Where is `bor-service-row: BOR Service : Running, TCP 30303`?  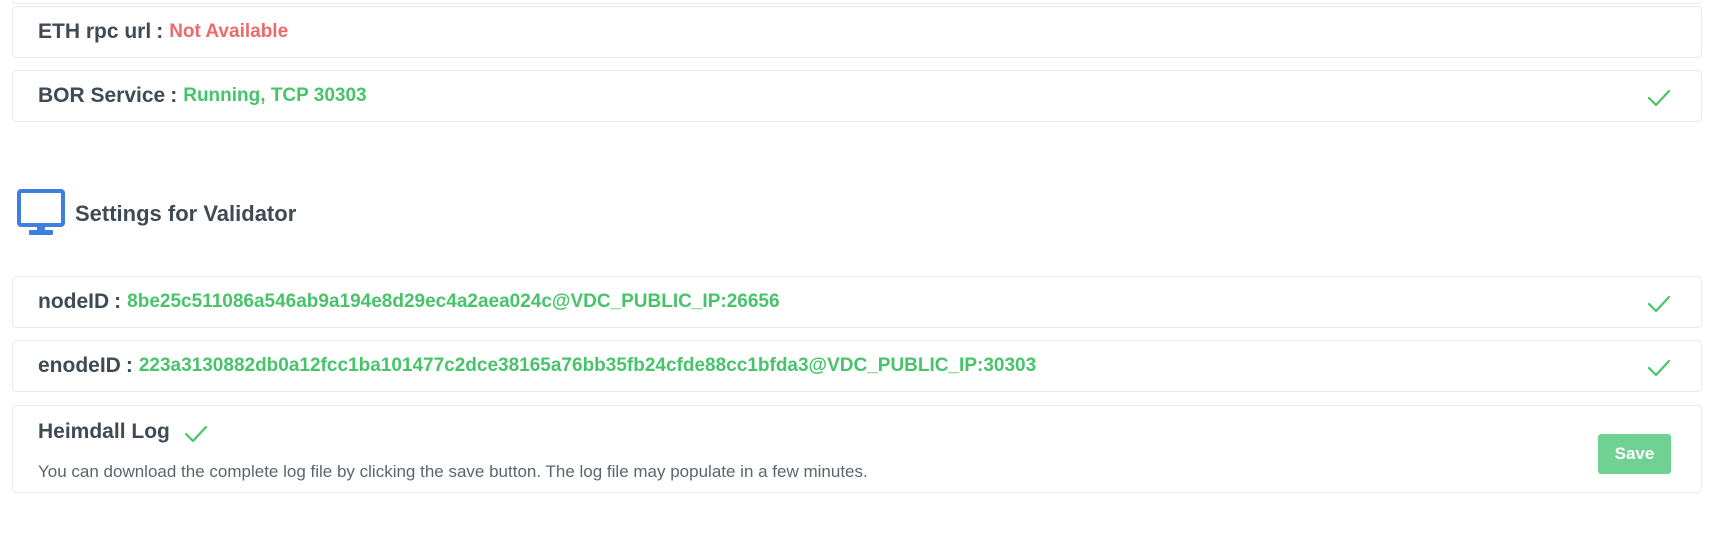 bor-service-row: BOR Service : Running, TCP 30303 is located at coordinates (857, 96).